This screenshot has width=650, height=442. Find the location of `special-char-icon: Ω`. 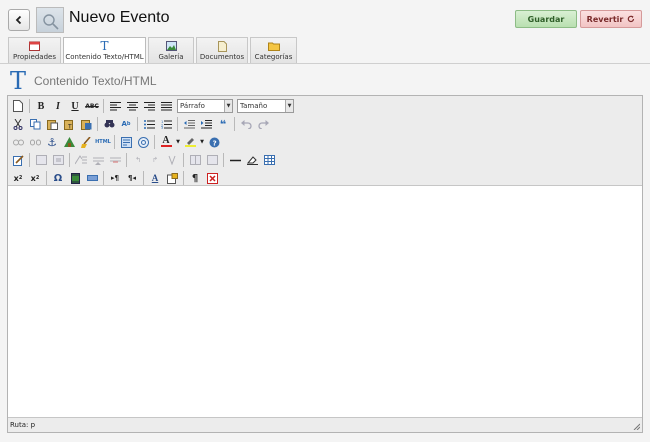

special-char-icon: Ω is located at coordinates (58, 178).